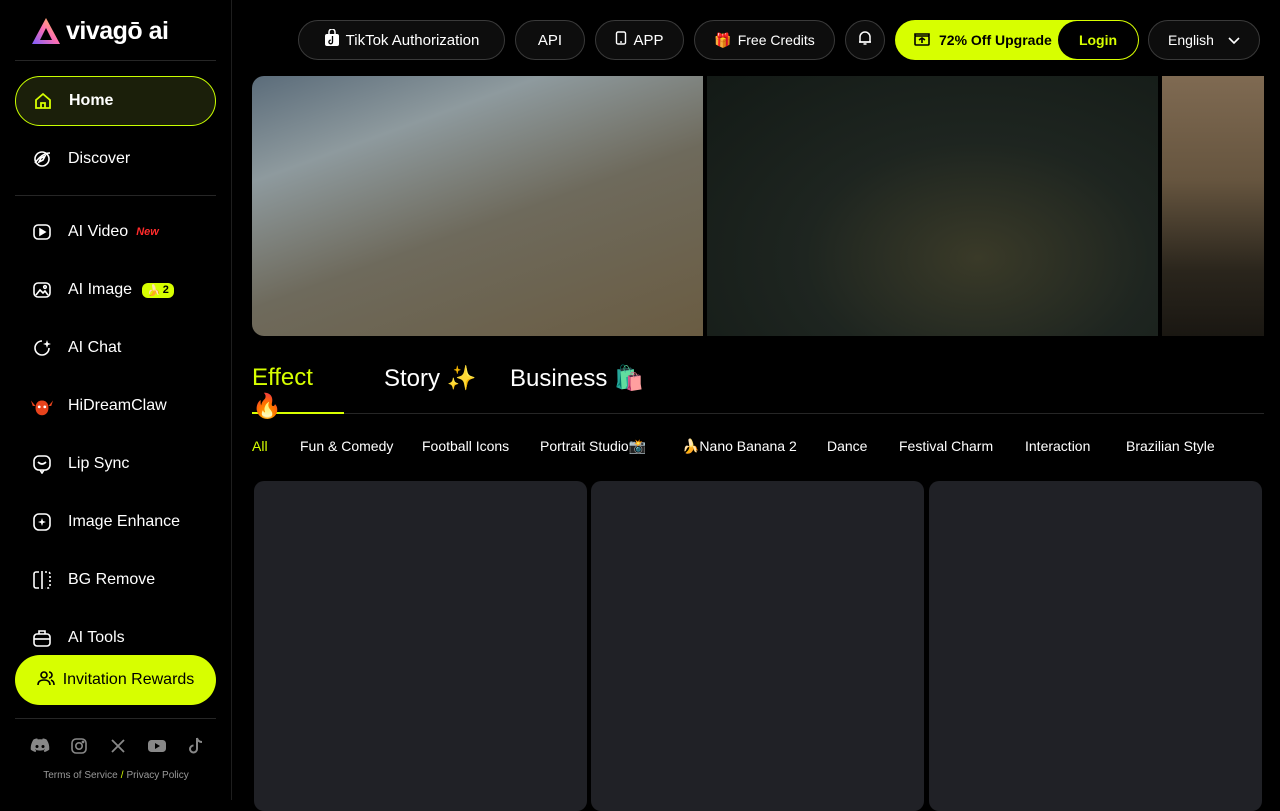 The height and width of the screenshot is (811, 1280). I want to click on tiktok-authorization-button: TikTok Authorization, so click(401, 40).